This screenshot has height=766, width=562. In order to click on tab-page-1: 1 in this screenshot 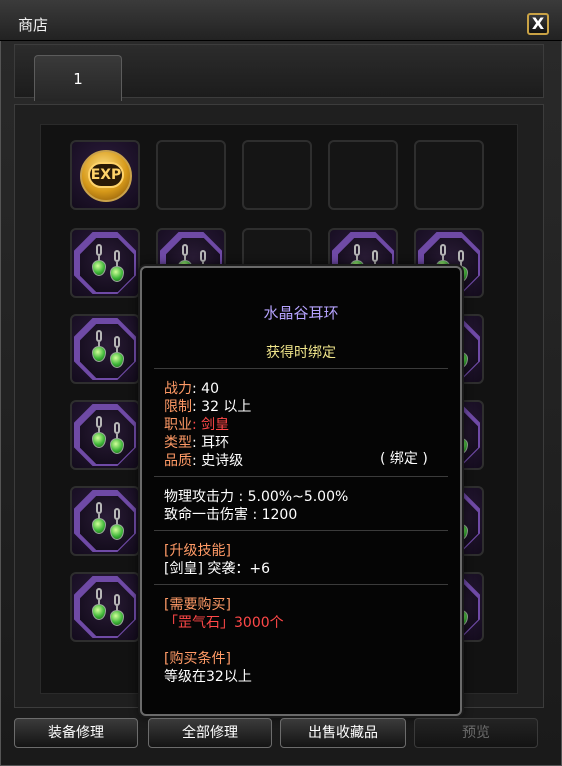, I will do `click(78, 78)`.